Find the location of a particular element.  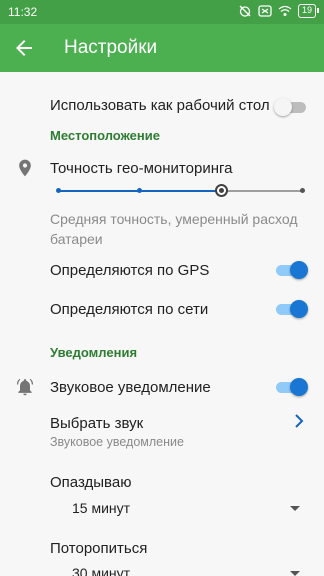

location-pin-icon is located at coordinates (25, 168).